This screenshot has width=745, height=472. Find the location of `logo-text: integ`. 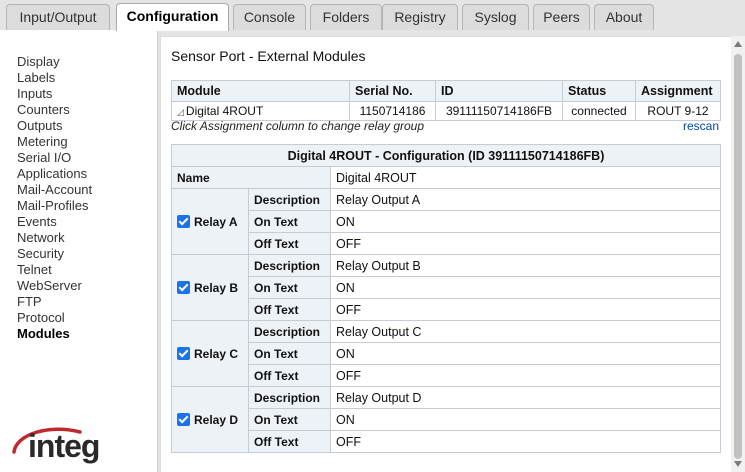

logo-text: integ is located at coordinates (64, 446).